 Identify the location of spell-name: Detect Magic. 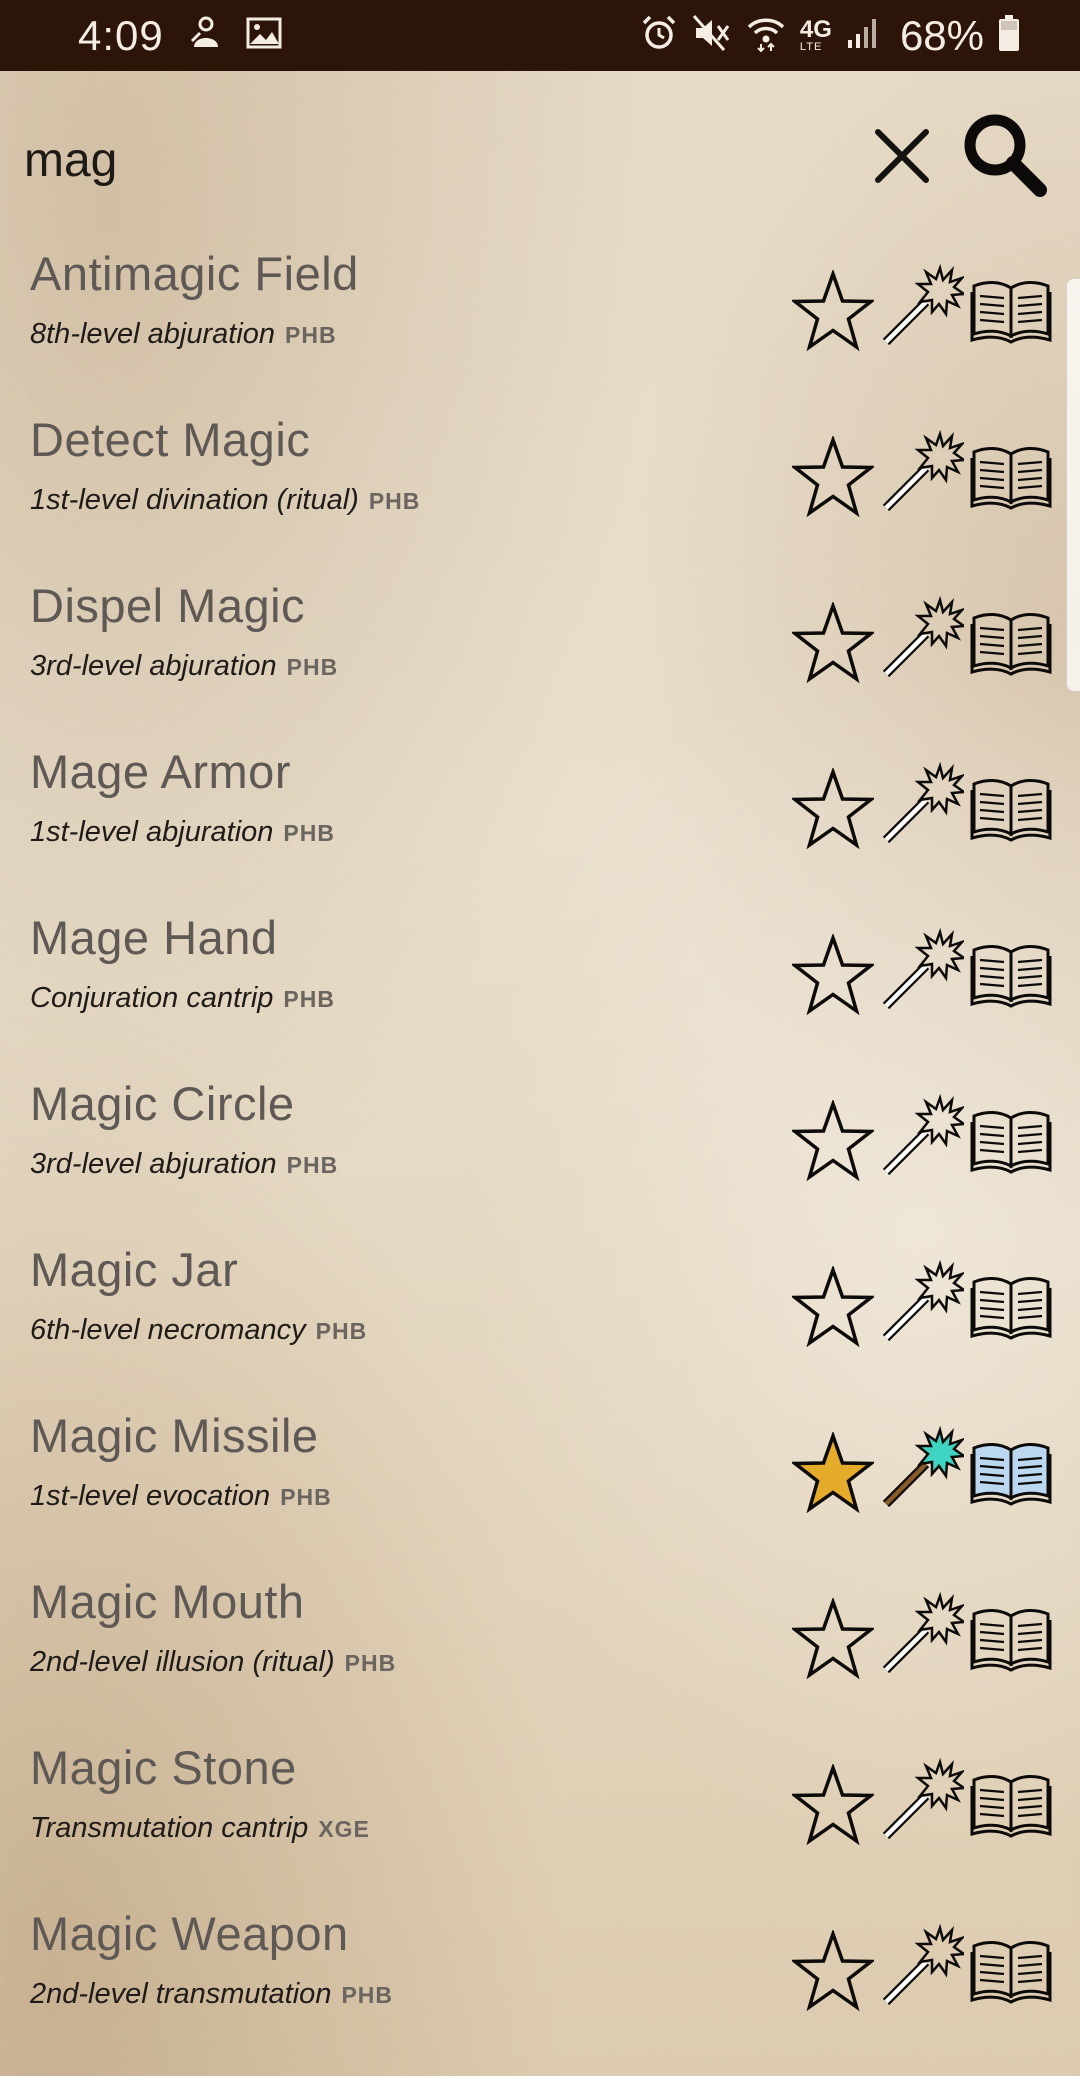
(170, 439).